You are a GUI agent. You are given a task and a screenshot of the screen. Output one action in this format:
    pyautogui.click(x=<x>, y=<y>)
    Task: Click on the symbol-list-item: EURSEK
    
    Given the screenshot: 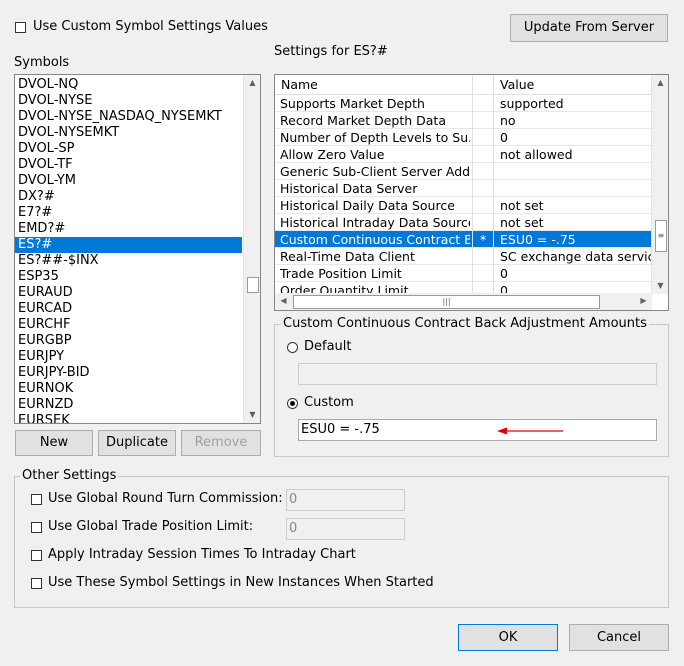 What is the action you would take?
    pyautogui.click(x=44, y=418)
    